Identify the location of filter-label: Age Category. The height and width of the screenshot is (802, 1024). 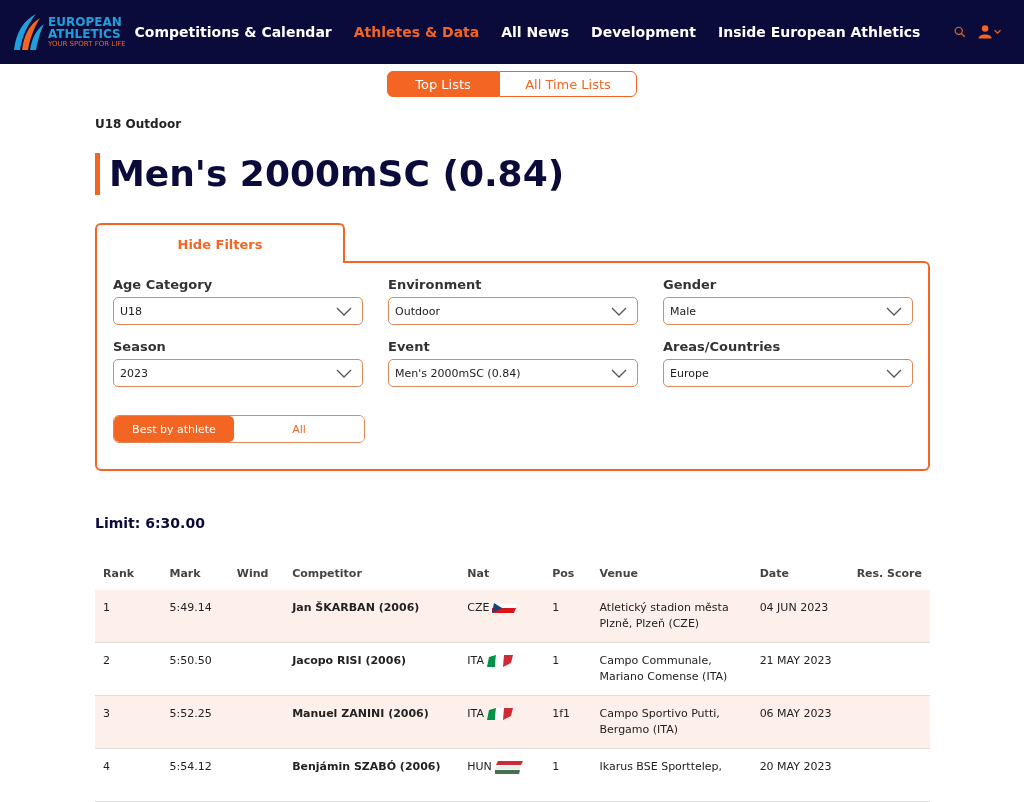
(163, 284).